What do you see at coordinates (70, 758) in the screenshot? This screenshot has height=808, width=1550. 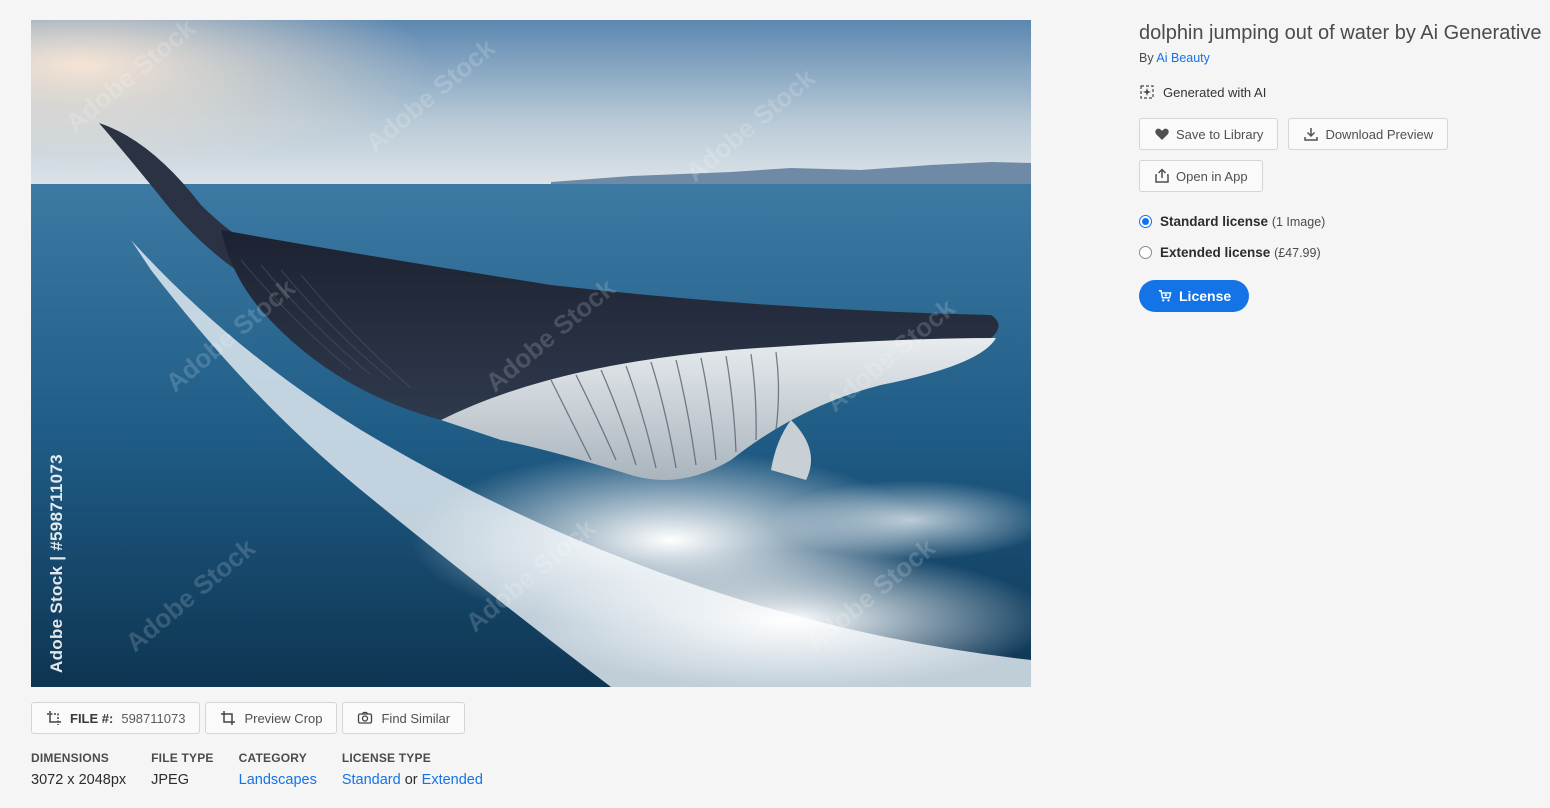 I see `dimensions-label: DIMENSIONS` at bounding box center [70, 758].